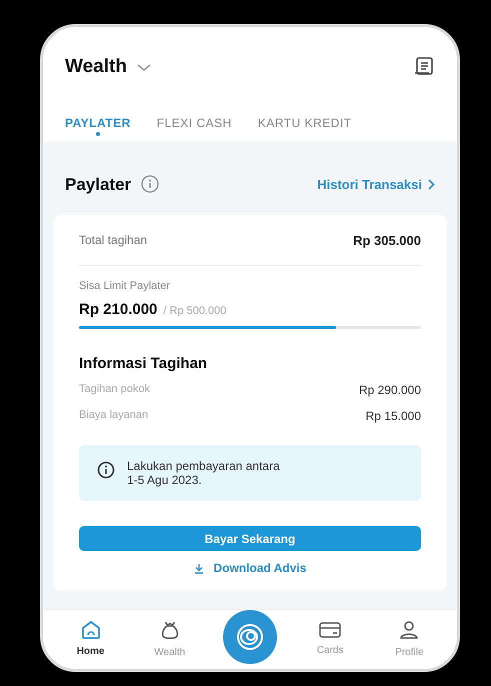 The image size is (491, 686). I want to click on fee-value: Rp 15.000, so click(393, 416).